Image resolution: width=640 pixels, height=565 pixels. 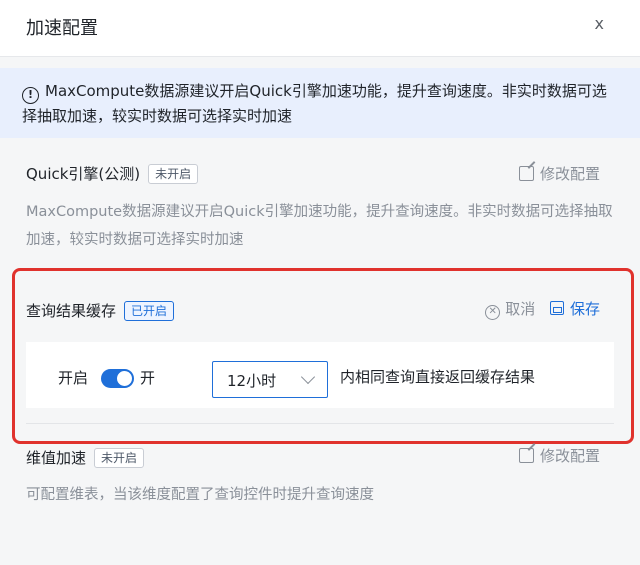 I want to click on quick-engine-title-wrap: Quick引擎(公测) 未开启, so click(x=112, y=173).